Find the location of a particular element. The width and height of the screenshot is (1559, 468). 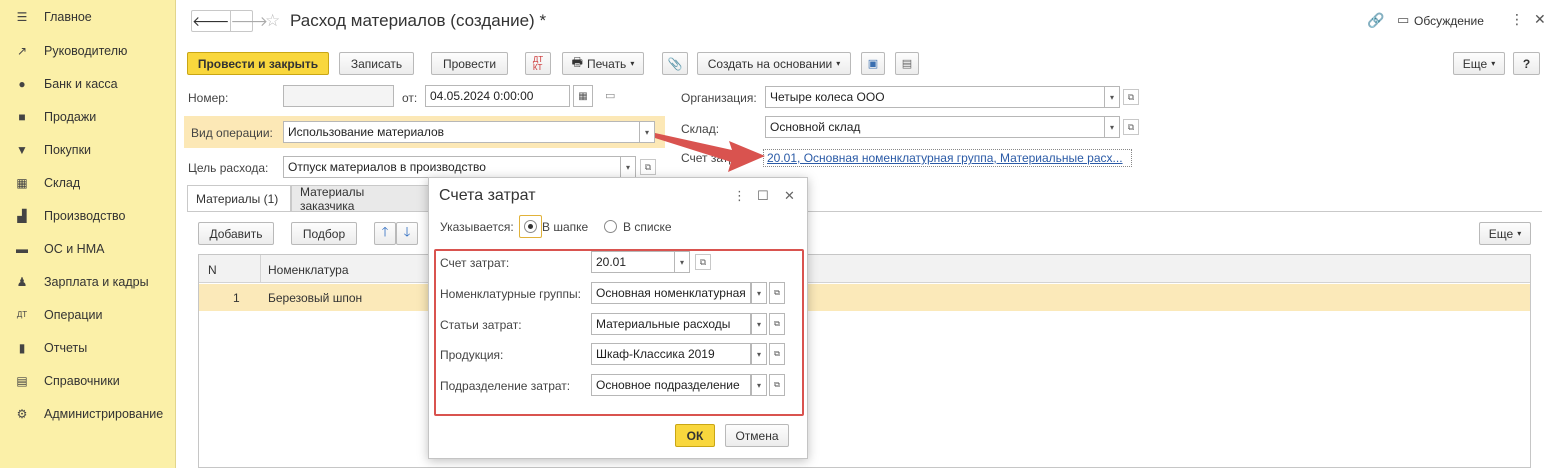

back-arrow-icon: 🡐 is located at coordinates (211, 21).